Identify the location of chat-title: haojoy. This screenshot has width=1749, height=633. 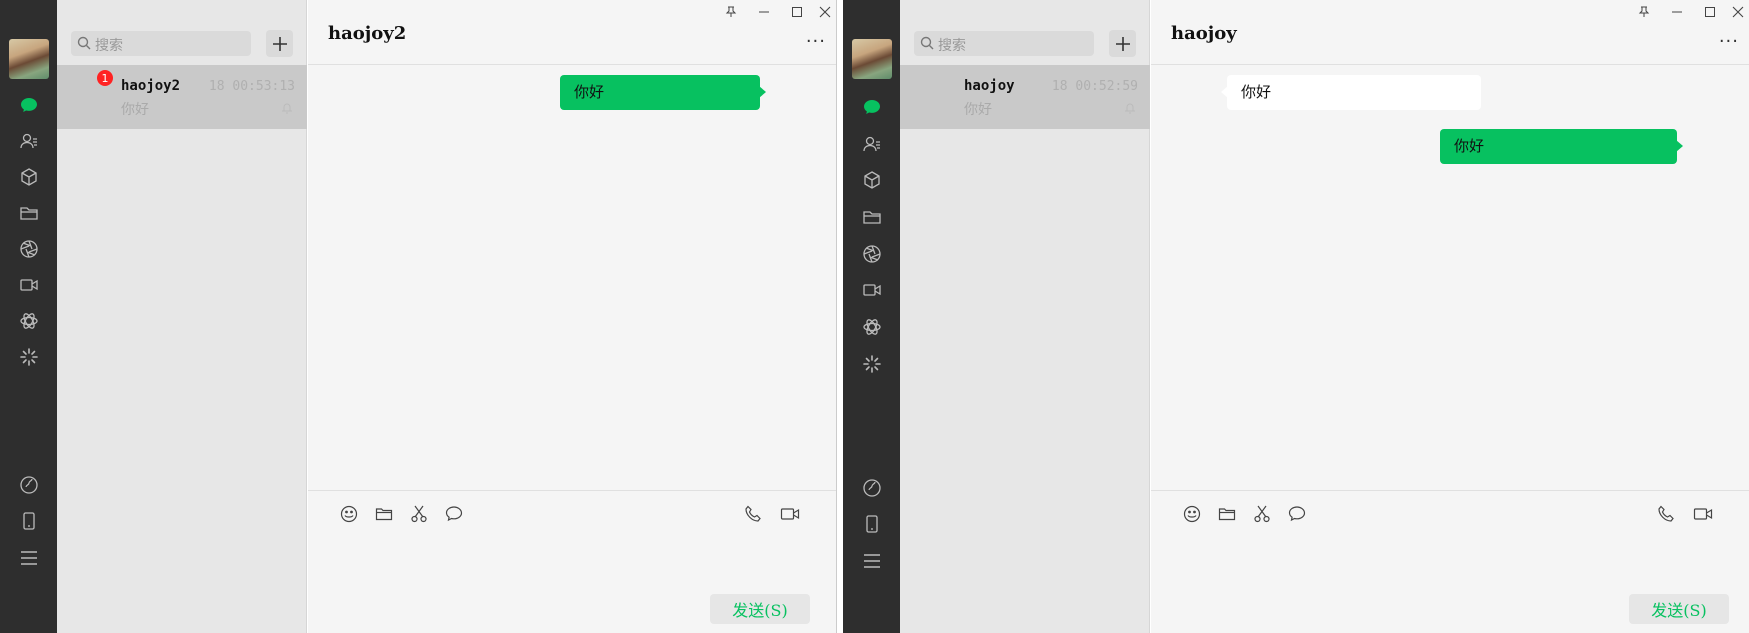
(1204, 33).